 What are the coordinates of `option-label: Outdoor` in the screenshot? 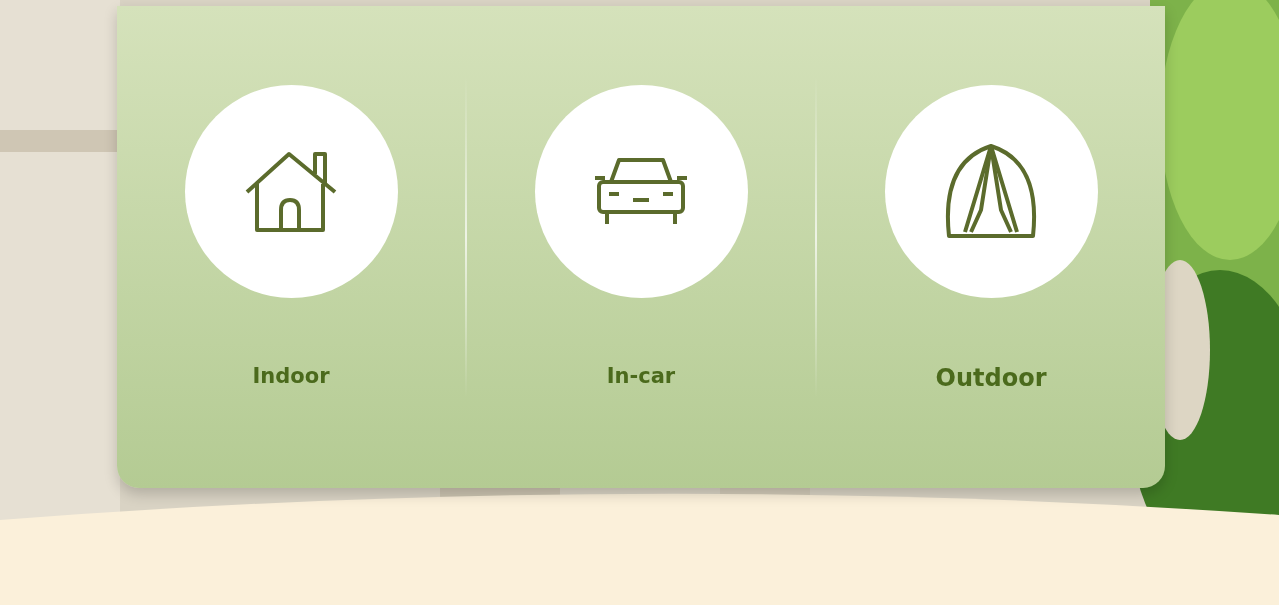 It's located at (991, 378).